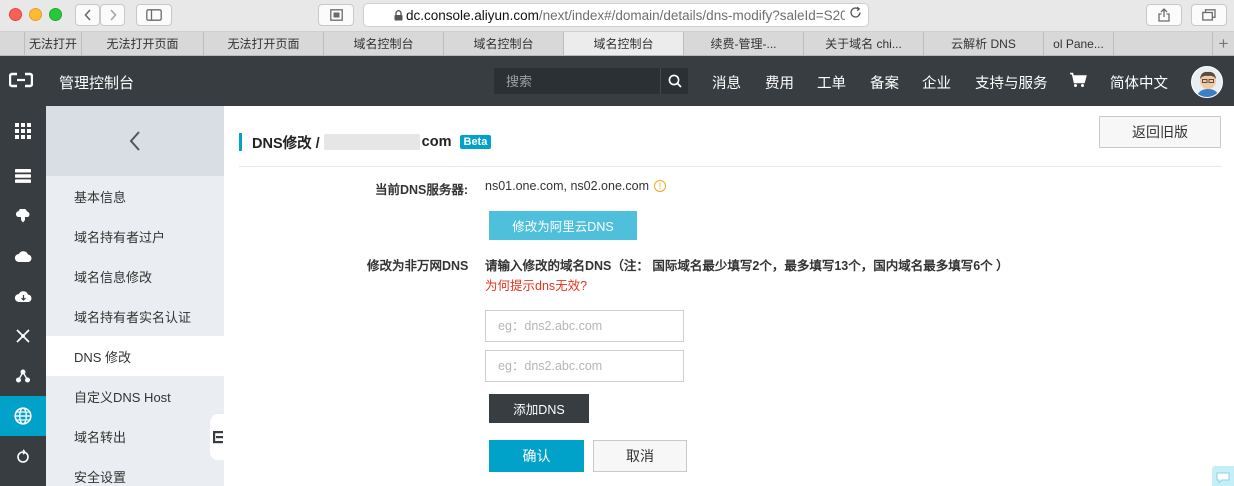  I want to click on fire-icon, so click(23, 456).